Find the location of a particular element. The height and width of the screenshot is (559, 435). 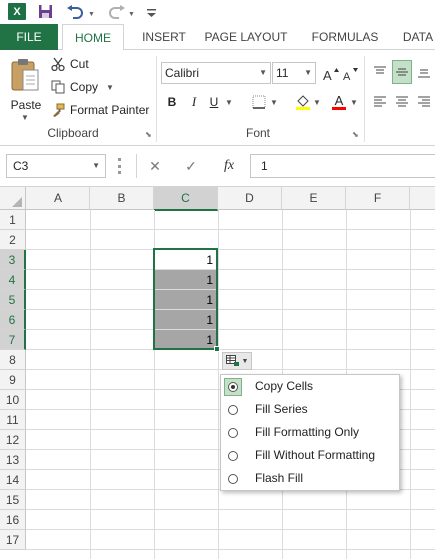

insert-function-icon: fx is located at coordinates (229, 166).